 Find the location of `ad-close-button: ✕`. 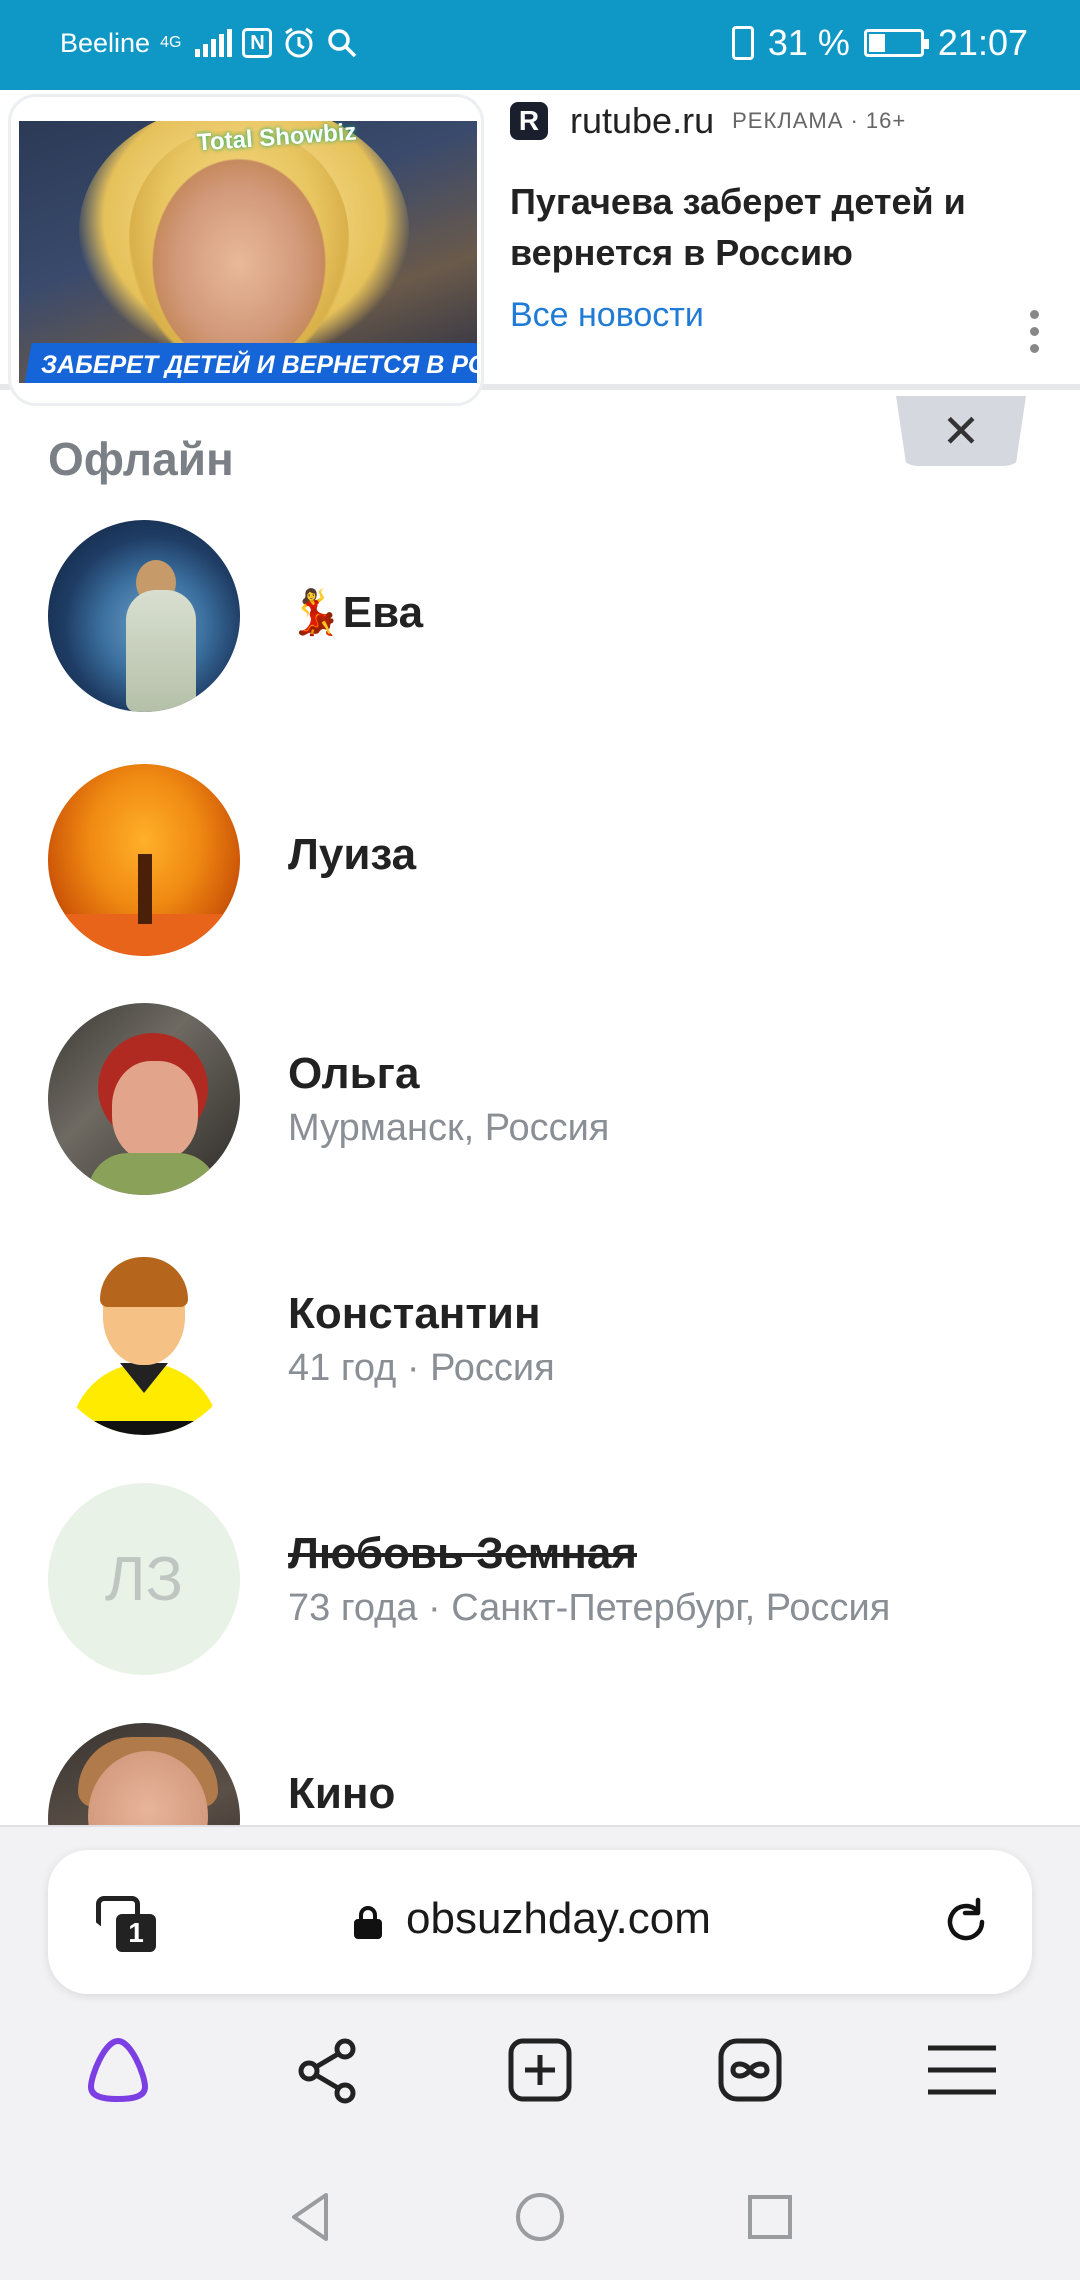

ad-close-button: ✕ is located at coordinates (961, 431).